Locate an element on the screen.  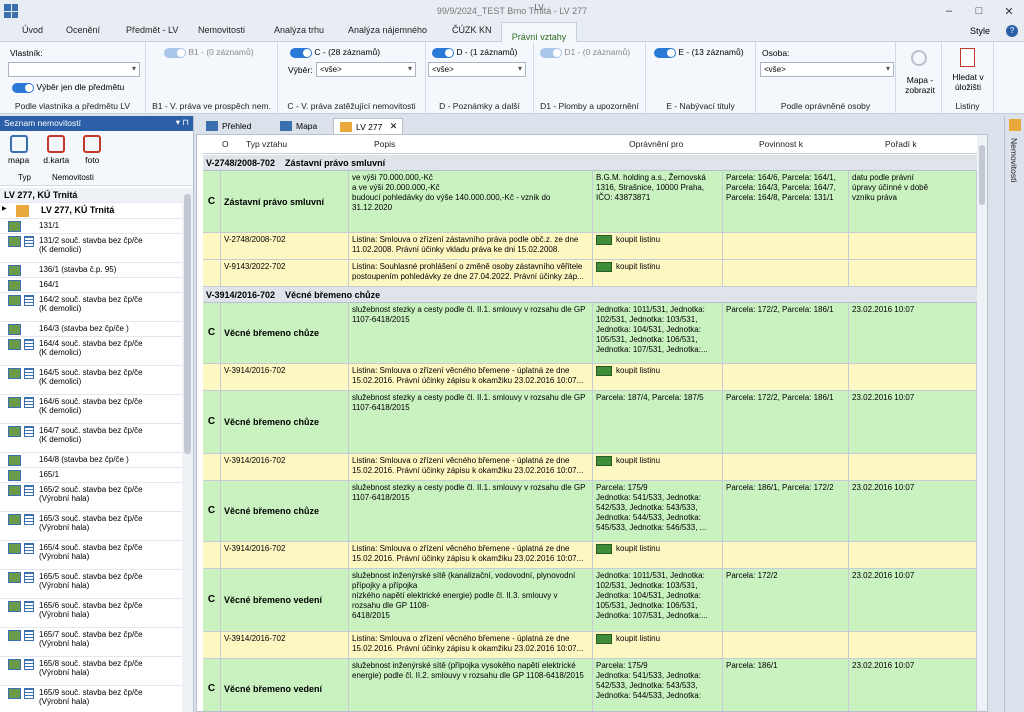
tab-analyza-najemneho: Analýza nájemného is located at coordinates (387, 30).